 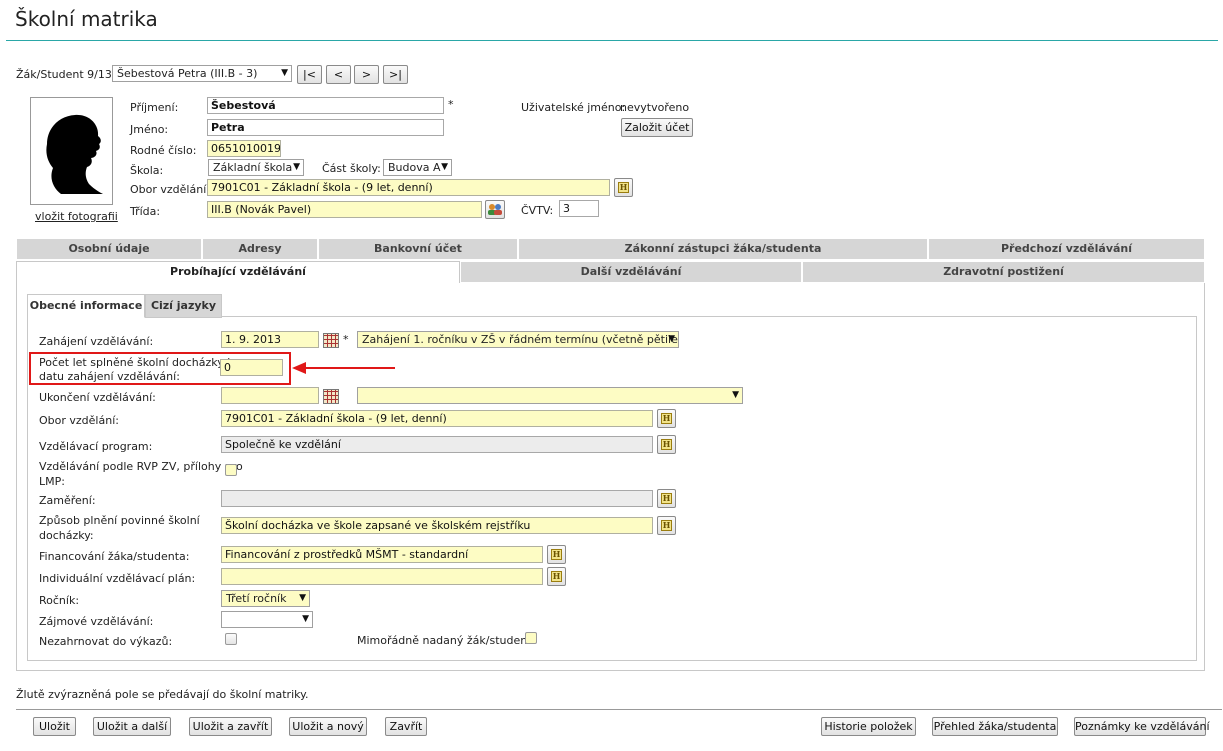 What do you see at coordinates (437, 444) in the screenshot?
I see `program-input: Společně ke vzdělání` at bounding box center [437, 444].